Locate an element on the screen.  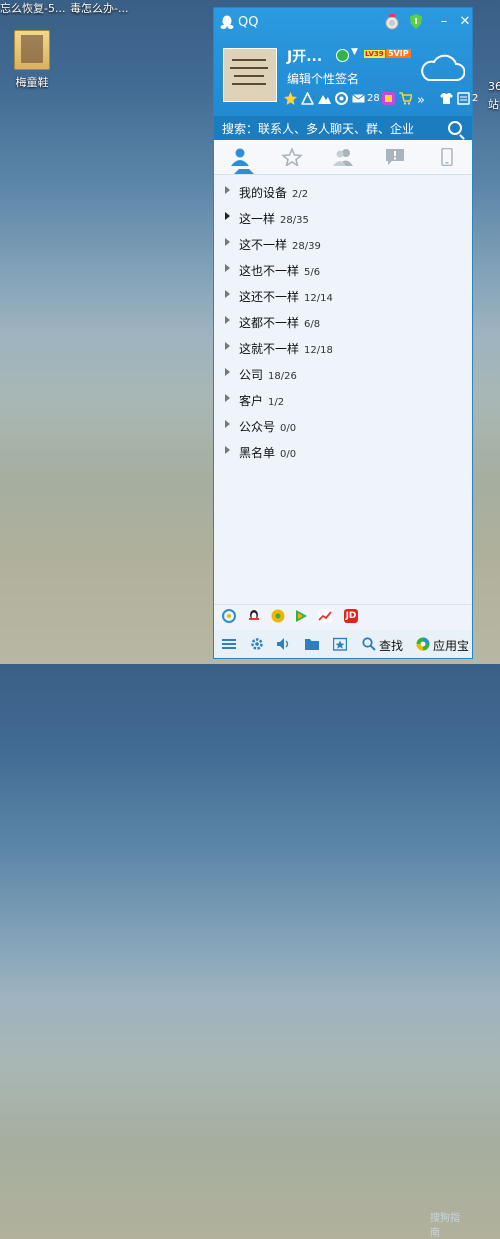
close-button: ✕ is located at coordinates (465, 21).